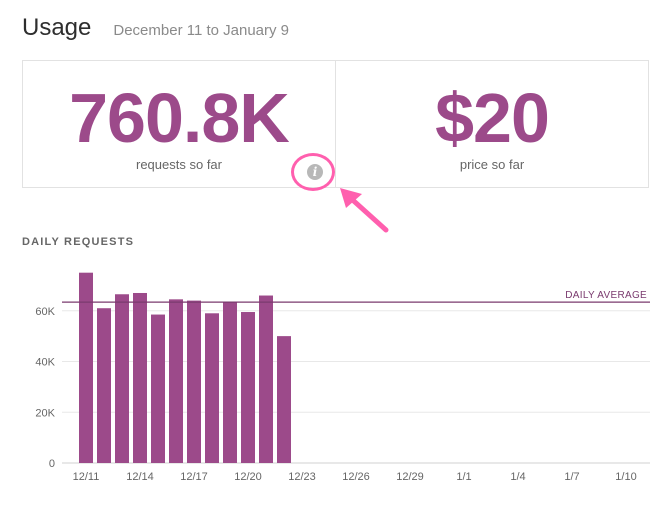 Image resolution: width=671 pixels, height=511 pixels. I want to click on y-tick-label: 20K, so click(45, 413).